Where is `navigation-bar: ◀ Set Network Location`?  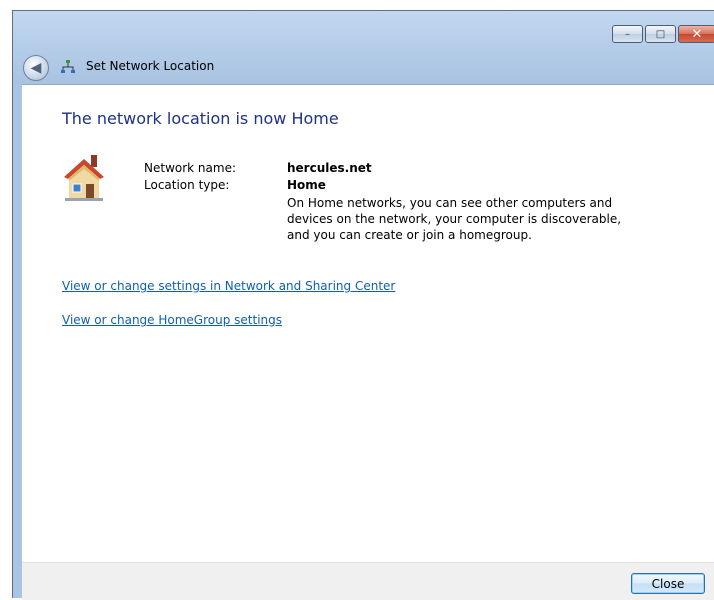
navigation-bar: ◀ Set Network Location is located at coordinates (363, 69).